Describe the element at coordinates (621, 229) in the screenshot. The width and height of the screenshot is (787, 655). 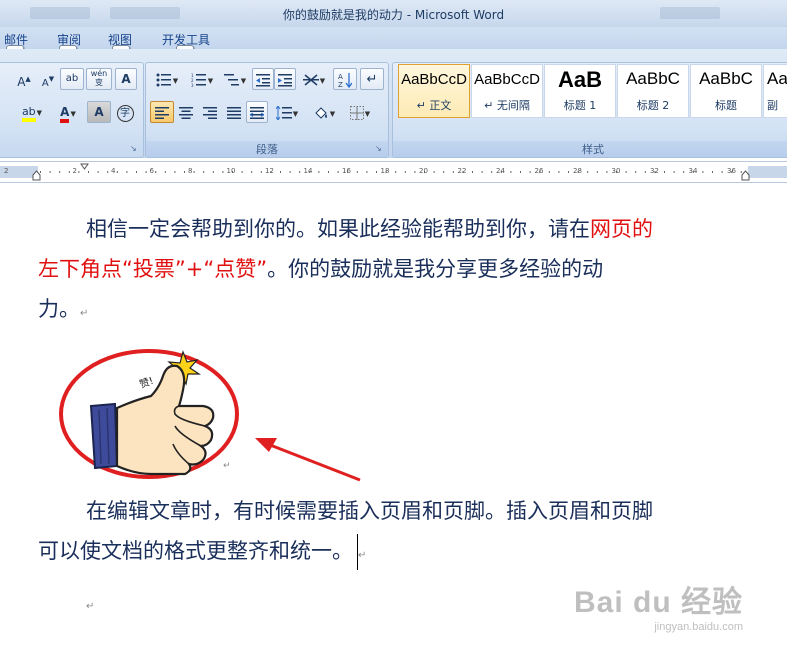
I see `para1-red-text: 网页的` at that location.